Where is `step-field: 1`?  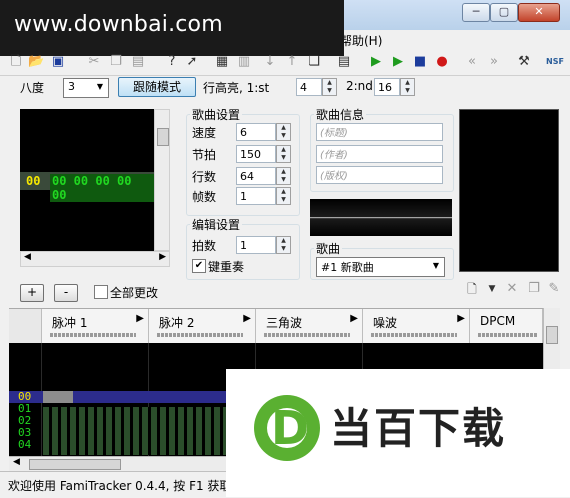 step-field: 1 is located at coordinates (256, 245).